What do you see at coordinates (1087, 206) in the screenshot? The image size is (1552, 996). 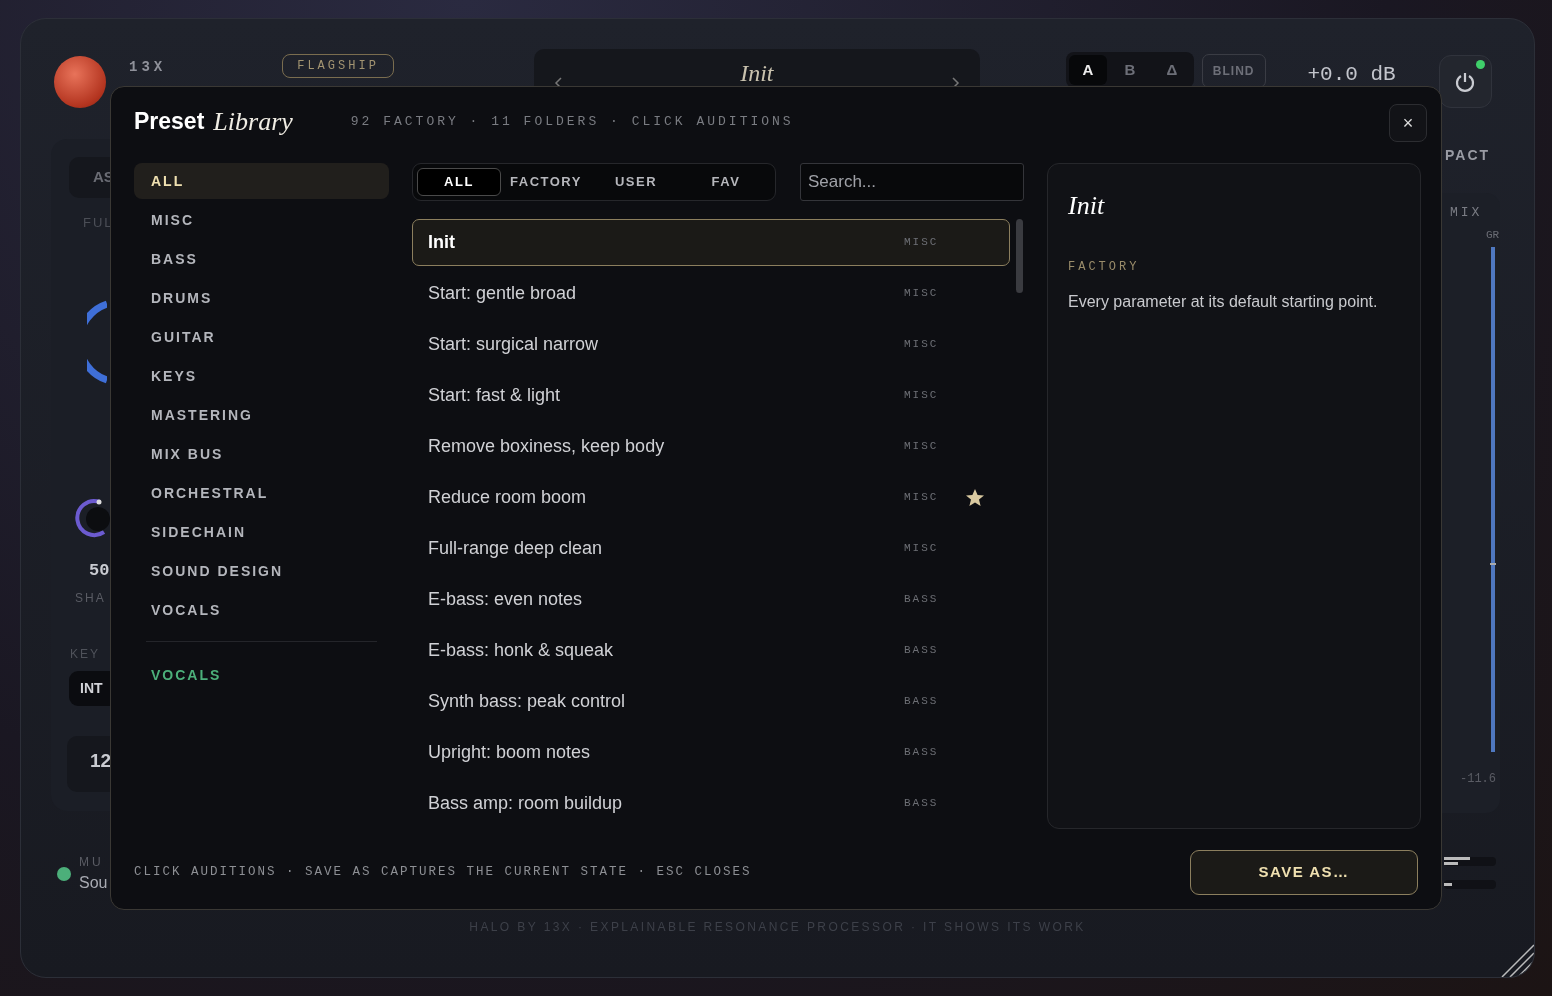 I see `preset-title: Init` at bounding box center [1087, 206].